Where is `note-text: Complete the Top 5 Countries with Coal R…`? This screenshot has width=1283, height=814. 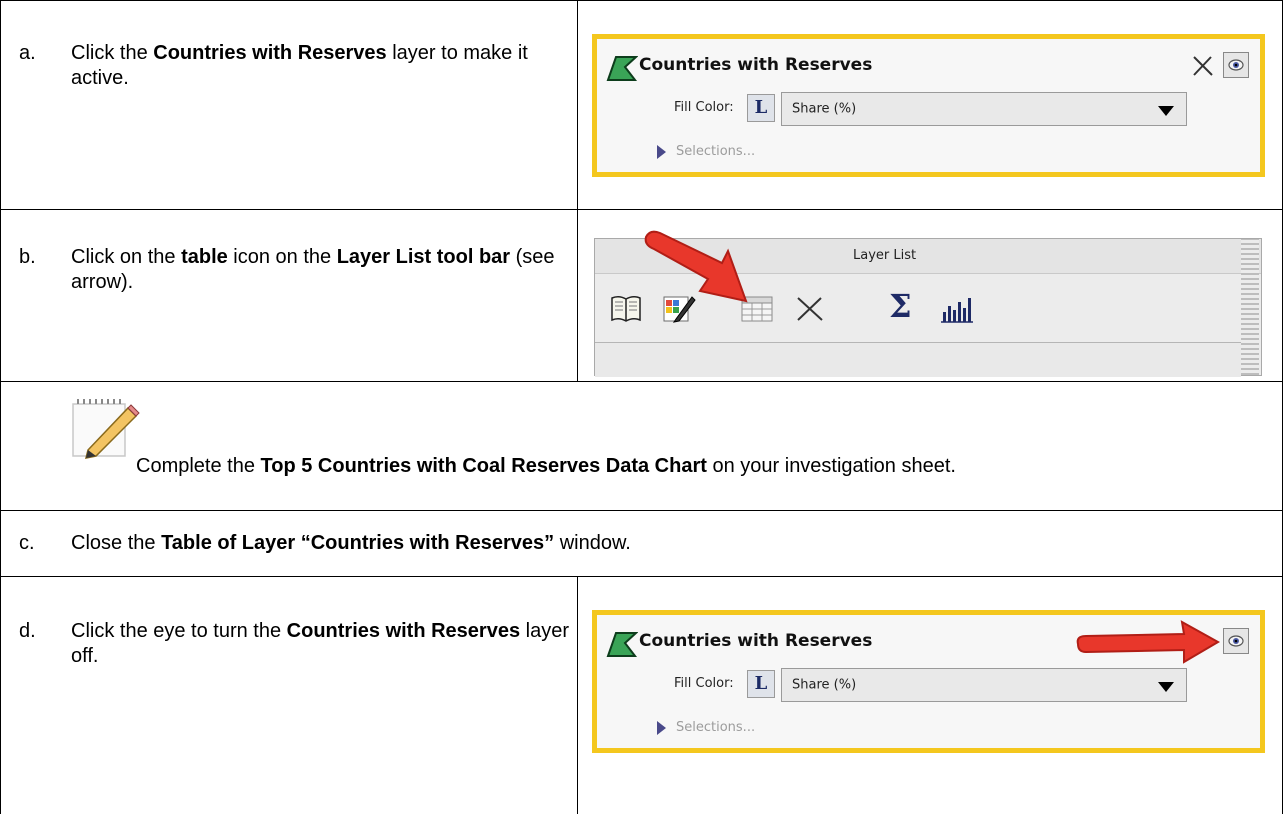
note-text: Complete the Top 5 Countries with Coal R… is located at coordinates (546, 466).